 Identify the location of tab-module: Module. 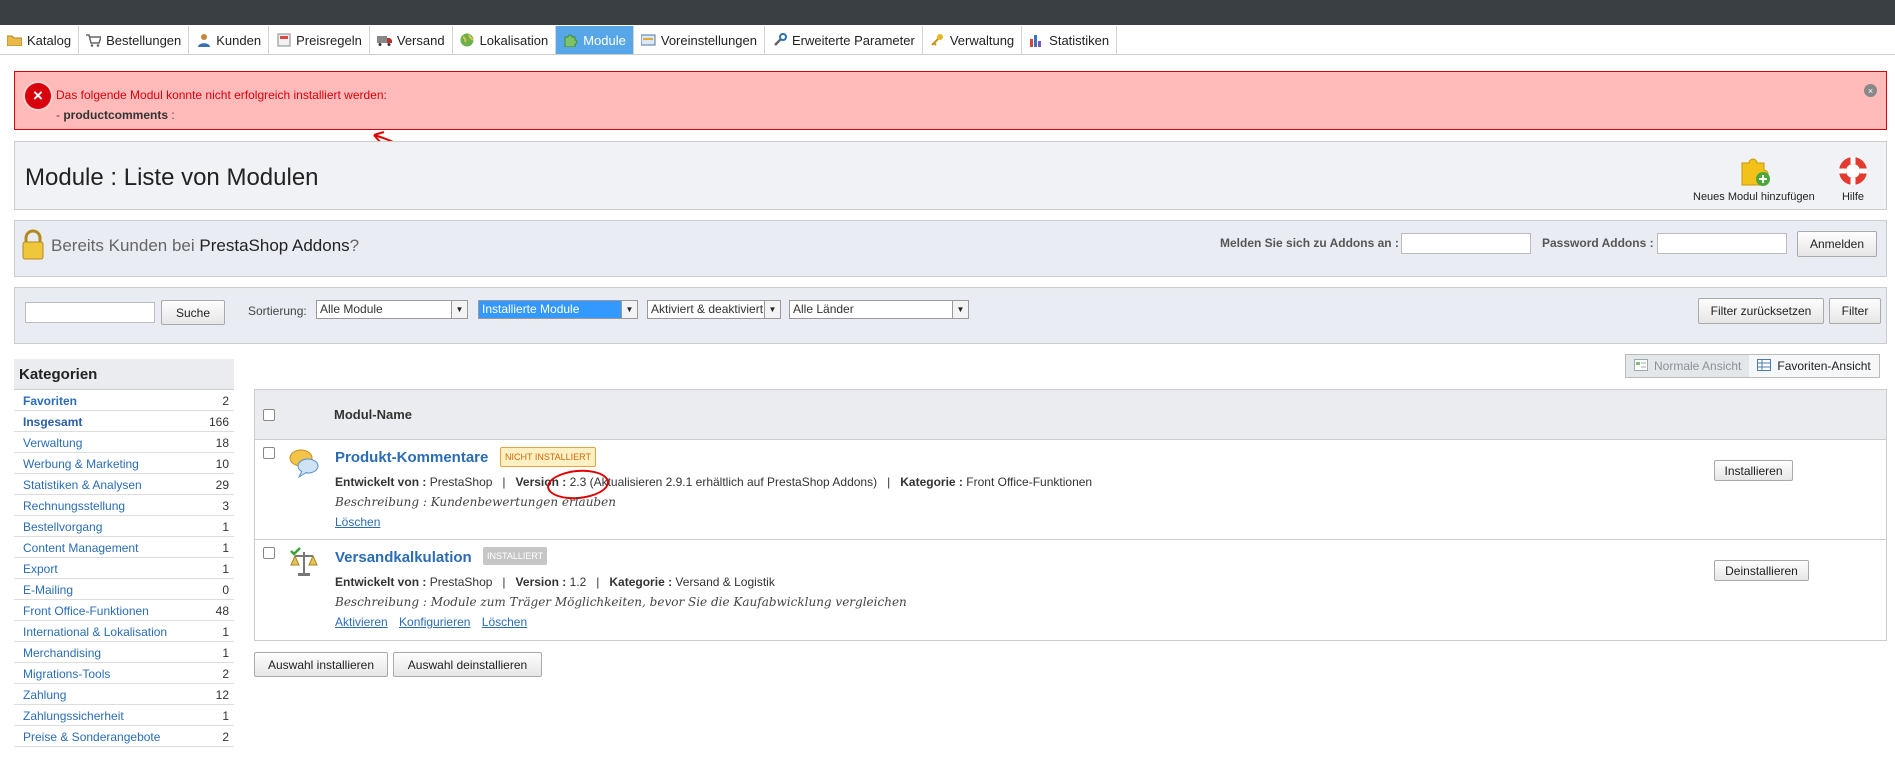
(595, 40).